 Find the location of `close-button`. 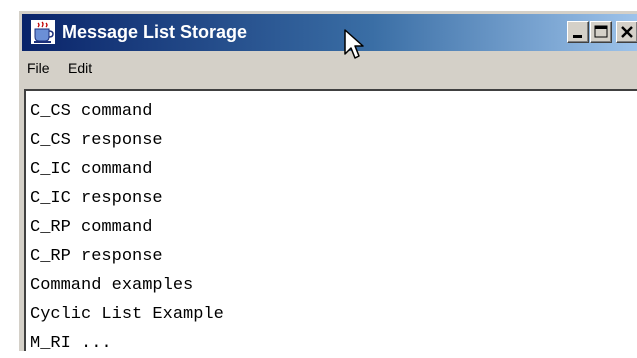

close-button is located at coordinates (626, 32).